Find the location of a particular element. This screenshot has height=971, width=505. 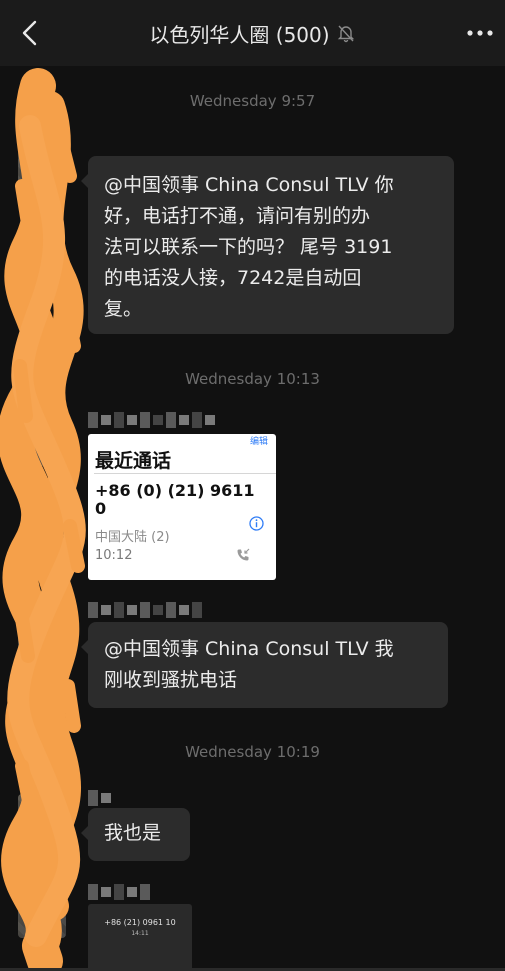

call-location: 中国大陆 (2) is located at coordinates (132, 537).